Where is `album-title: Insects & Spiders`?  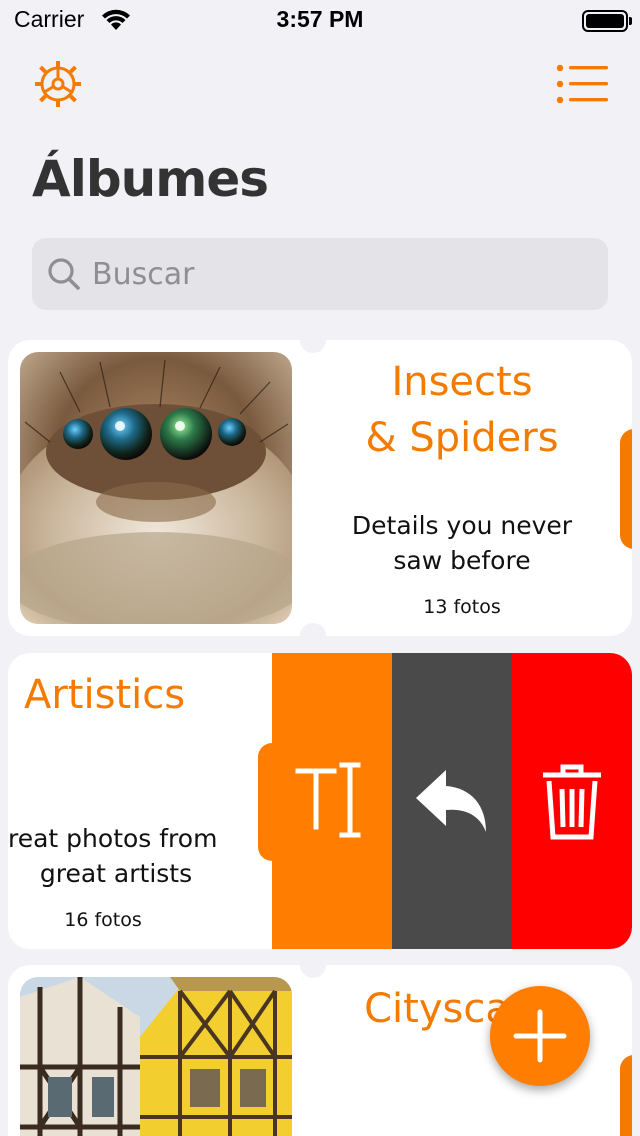 album-title: Insects & Spiders is located at coordinates (462, 410).